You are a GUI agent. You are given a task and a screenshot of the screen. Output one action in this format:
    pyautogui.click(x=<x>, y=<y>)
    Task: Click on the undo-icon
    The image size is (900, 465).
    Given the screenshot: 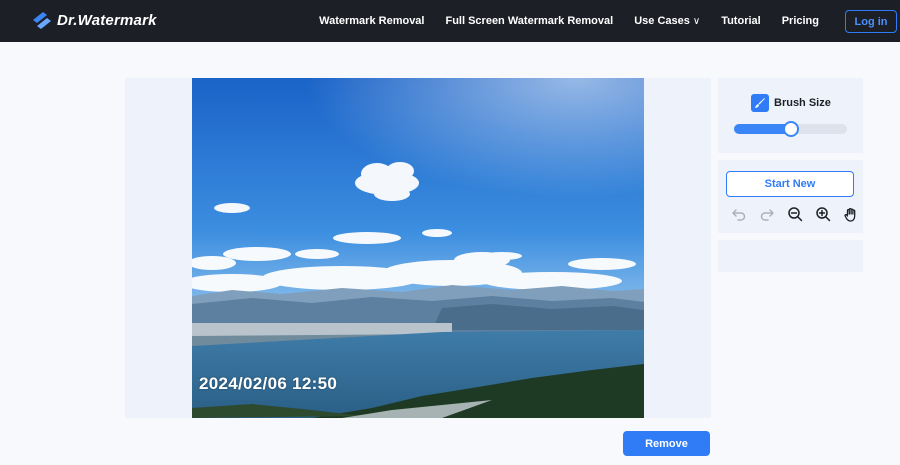 What is the action you would take?
    pyautogui.click(x=739, y=214)
    